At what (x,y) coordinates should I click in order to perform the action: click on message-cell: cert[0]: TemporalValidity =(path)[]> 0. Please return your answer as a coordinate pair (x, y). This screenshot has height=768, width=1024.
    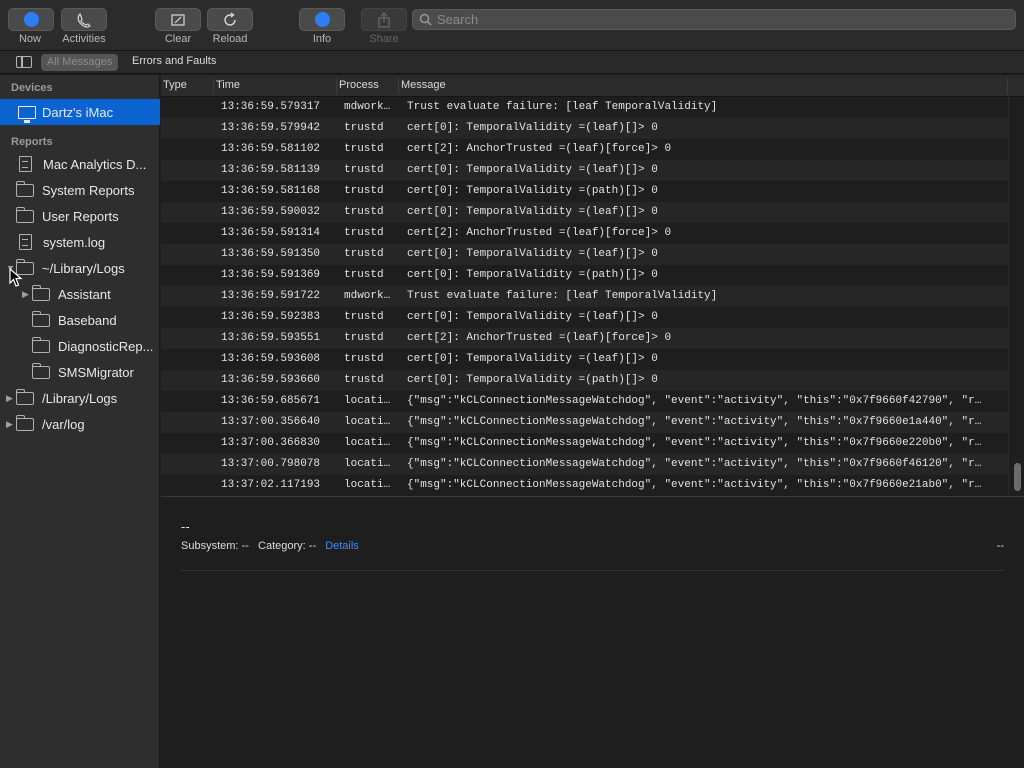
    Looking at the image, I should click on (532, 380).